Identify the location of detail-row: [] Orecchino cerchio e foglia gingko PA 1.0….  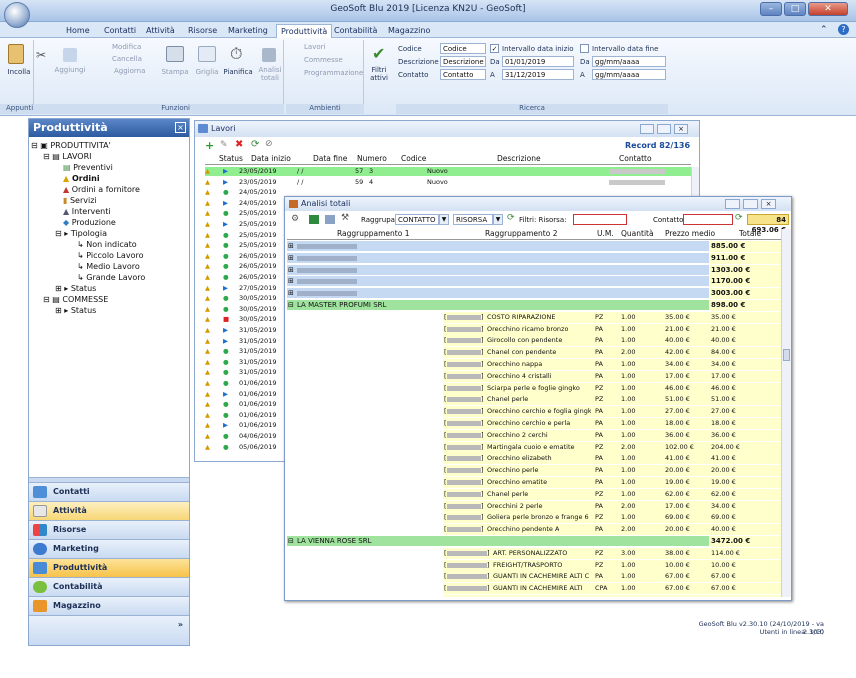
(534, 412).